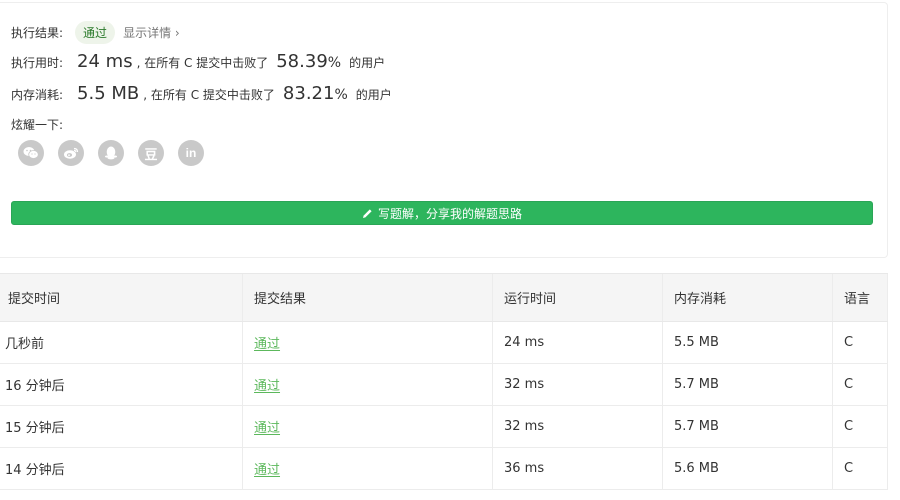  I want to click on runtime-percent-symbol: %, so click(334, 63).